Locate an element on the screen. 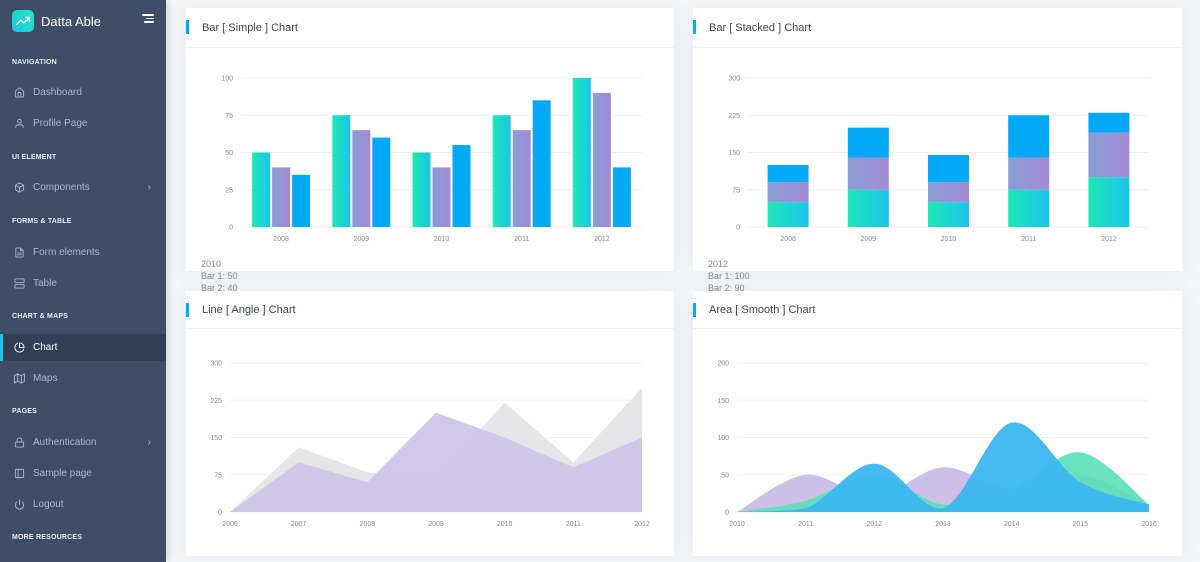 Image resolution: width=1200 pixels, height=562 pixels. y-tick-label: 50 is located at coordinates (229, 153).